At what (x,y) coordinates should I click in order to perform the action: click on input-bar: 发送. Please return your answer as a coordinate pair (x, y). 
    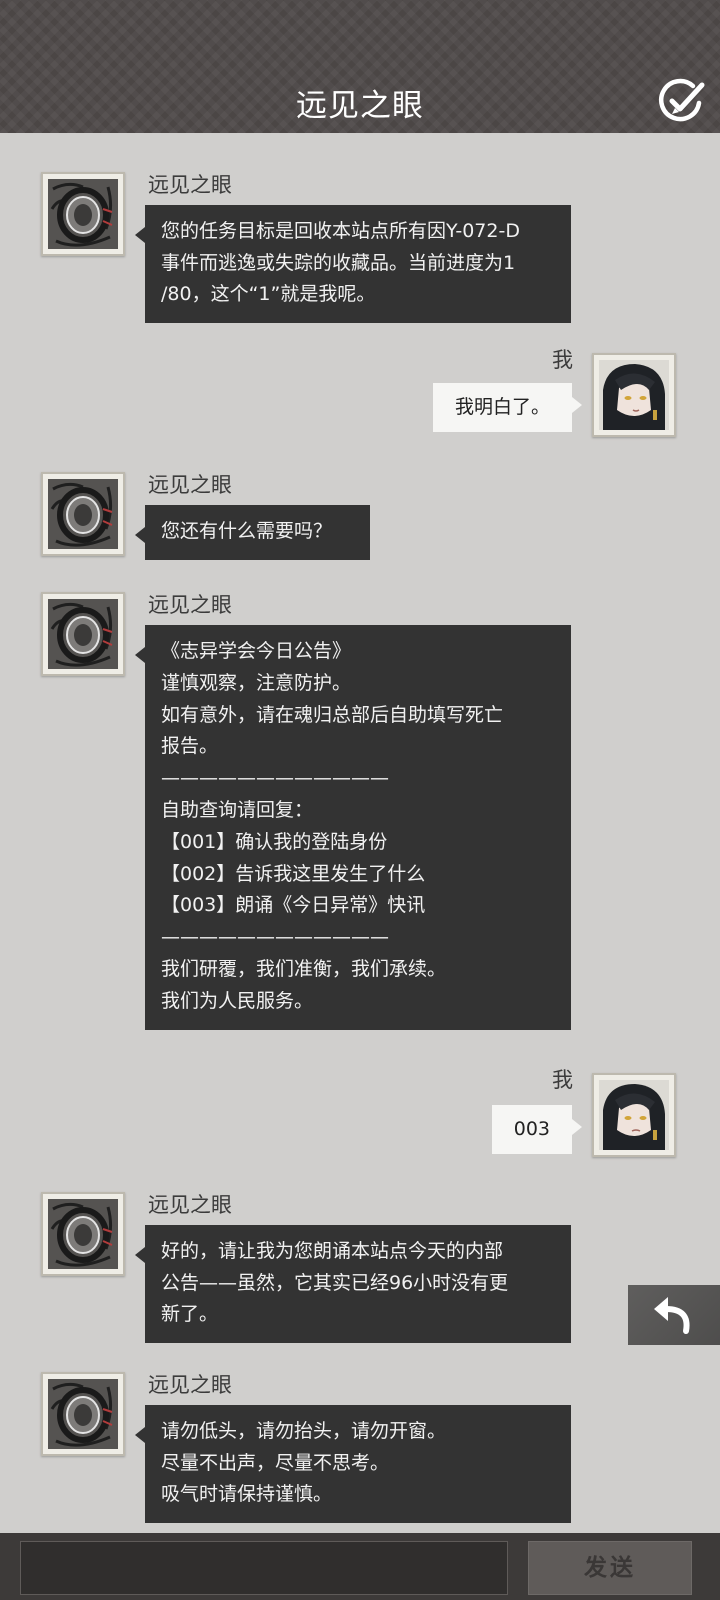
    Looking at the image, I should click on (360, 1566).